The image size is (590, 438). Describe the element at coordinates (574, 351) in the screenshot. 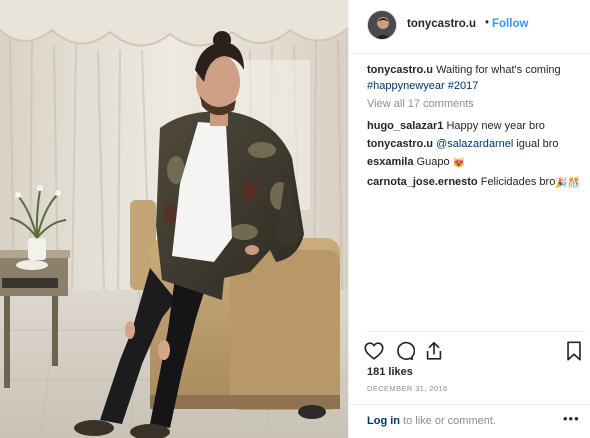

I see `bookmark-icon` at that location.